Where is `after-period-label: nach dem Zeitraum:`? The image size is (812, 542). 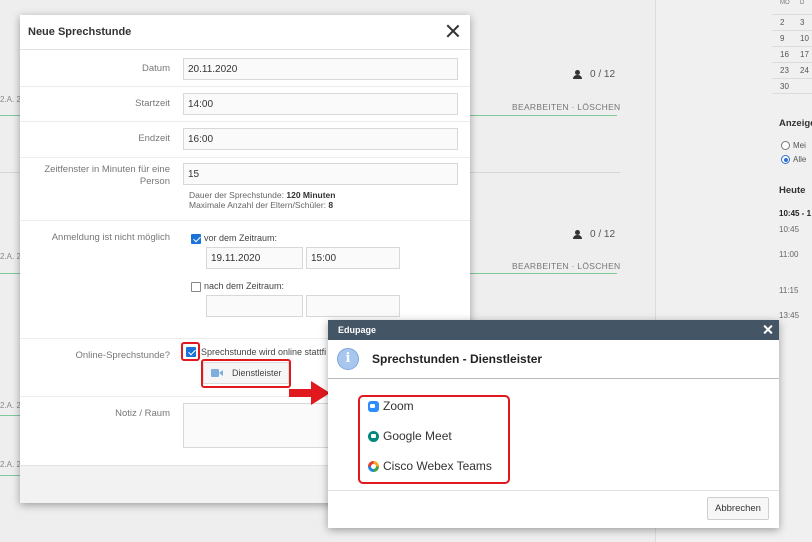
after-period-label: nach dem Zeitraum: is located at coordinates (244, 286).